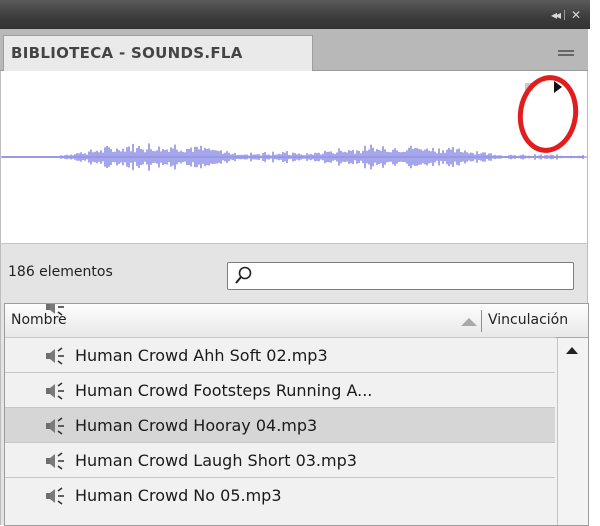 The height and width of the screenshot is (526, 600). What do you see at coordinates (556, 15) in the screenshot?
I see `collapse-icon: ◂◂` at bounding box center [556, 15].